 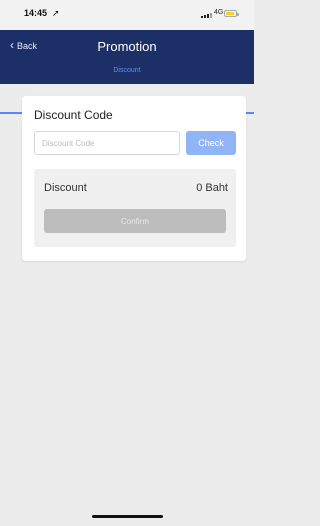 I want to click on signal-icon, so click(x=206, y=15).